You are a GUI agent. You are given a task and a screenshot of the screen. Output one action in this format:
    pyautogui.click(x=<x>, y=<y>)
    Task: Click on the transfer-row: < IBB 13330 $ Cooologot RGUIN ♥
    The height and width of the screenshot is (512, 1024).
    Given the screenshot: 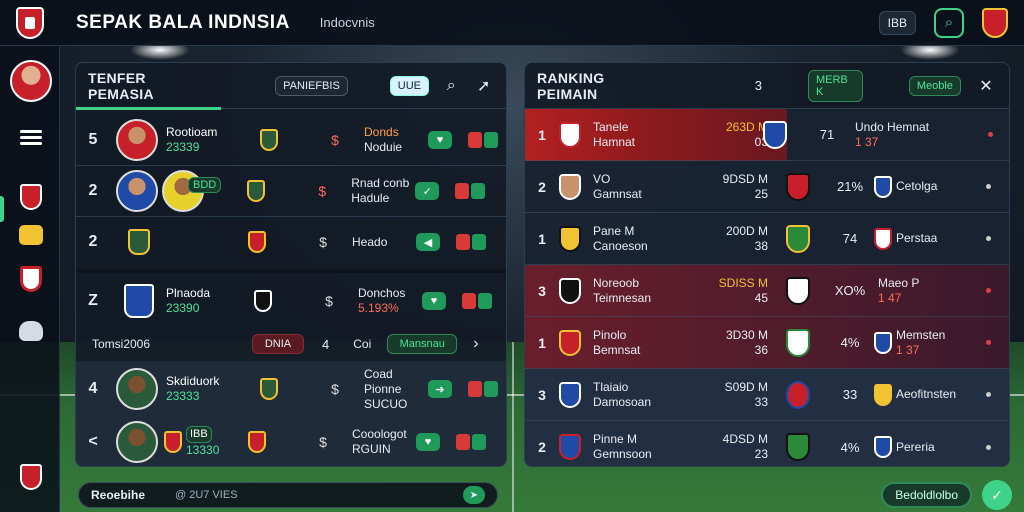 What is the action you would take?
    pyautogui.click(x=291, y=441)
    